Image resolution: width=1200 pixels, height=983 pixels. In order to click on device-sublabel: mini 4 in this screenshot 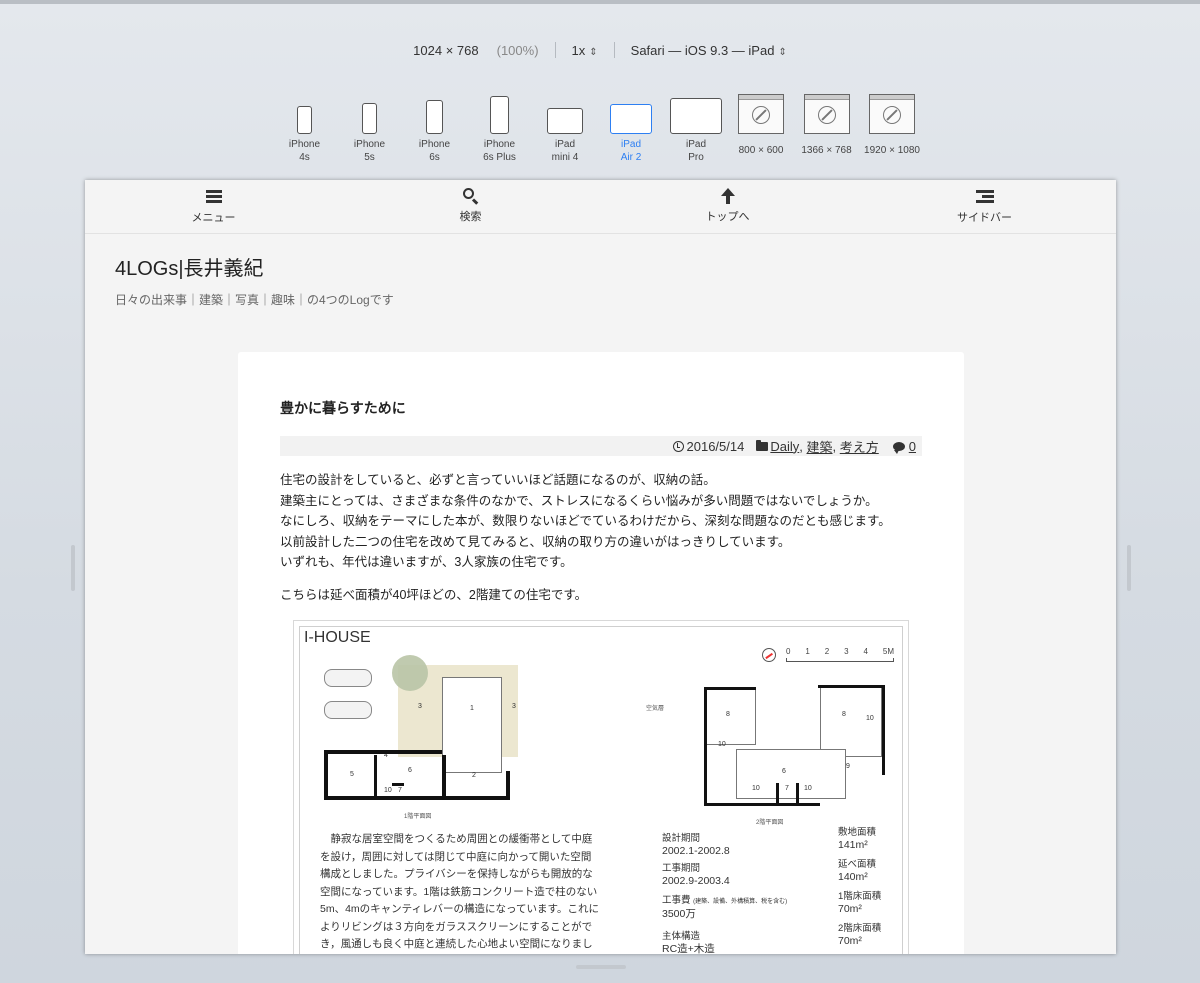, I will do `click(565, 157)`.